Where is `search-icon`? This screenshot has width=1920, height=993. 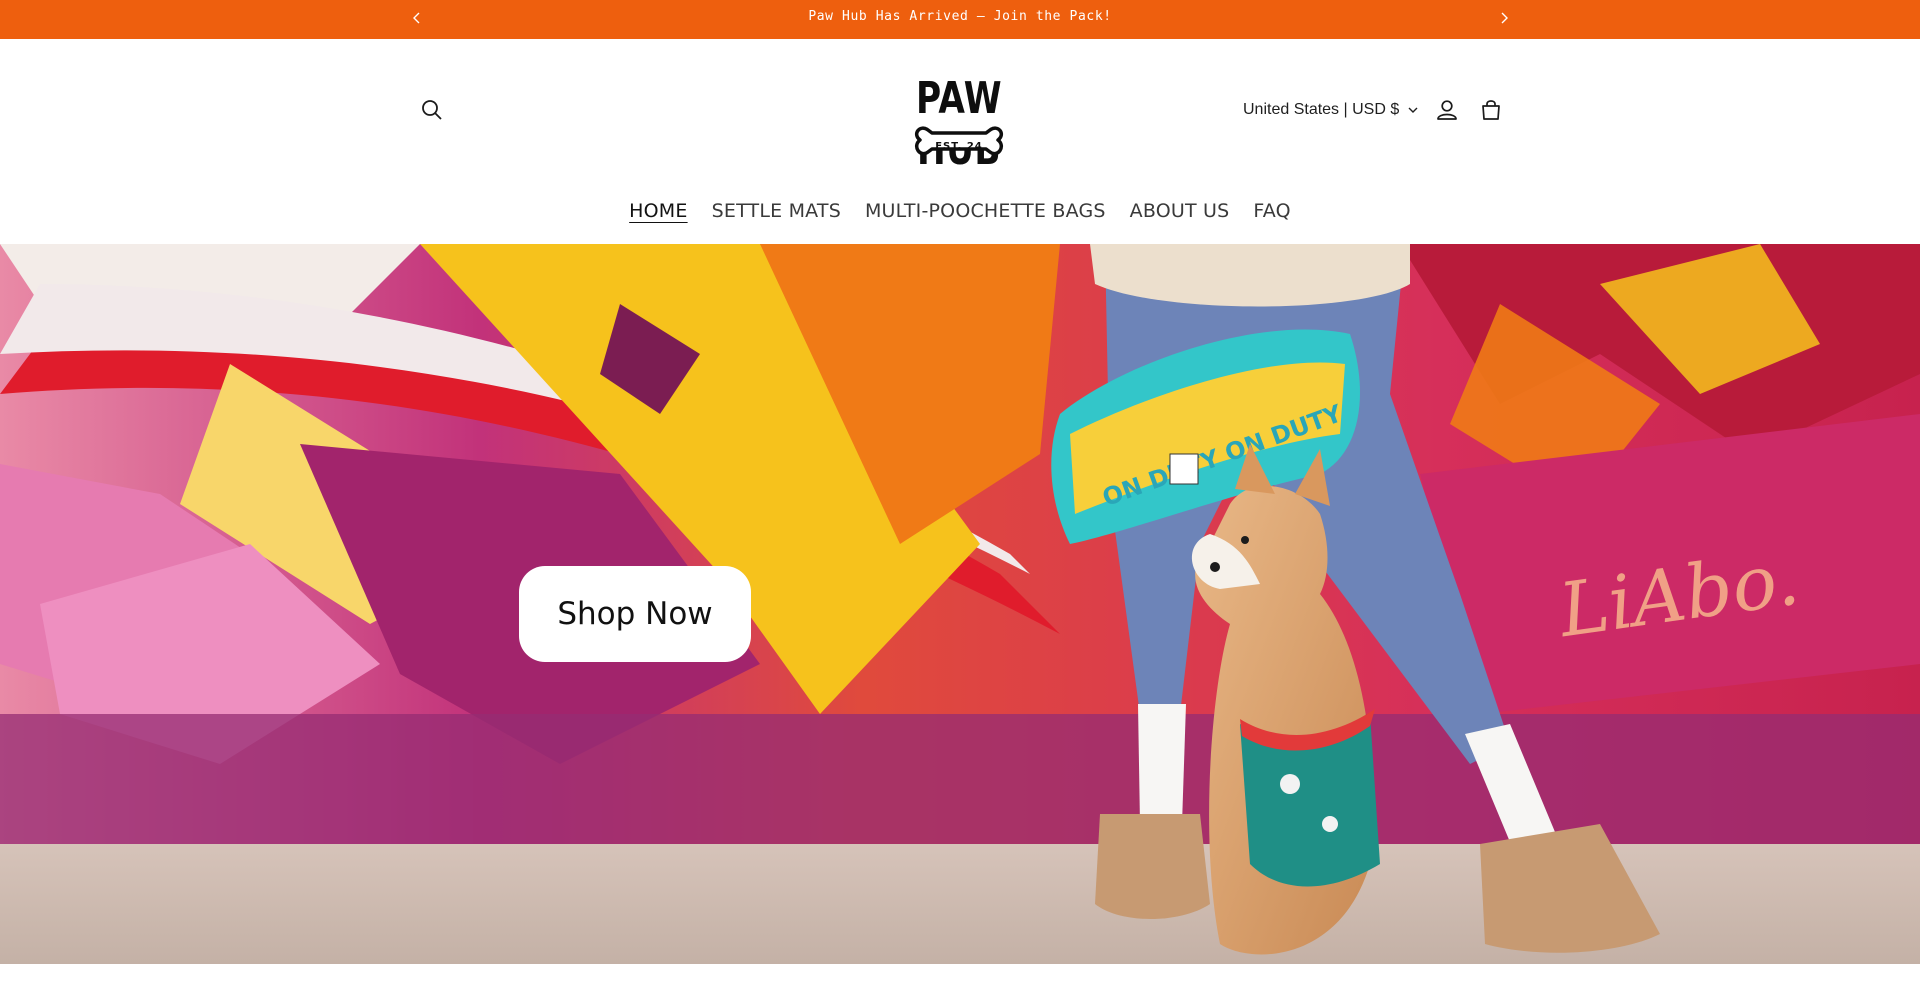
search-icon is located at coordinates (432, 110).